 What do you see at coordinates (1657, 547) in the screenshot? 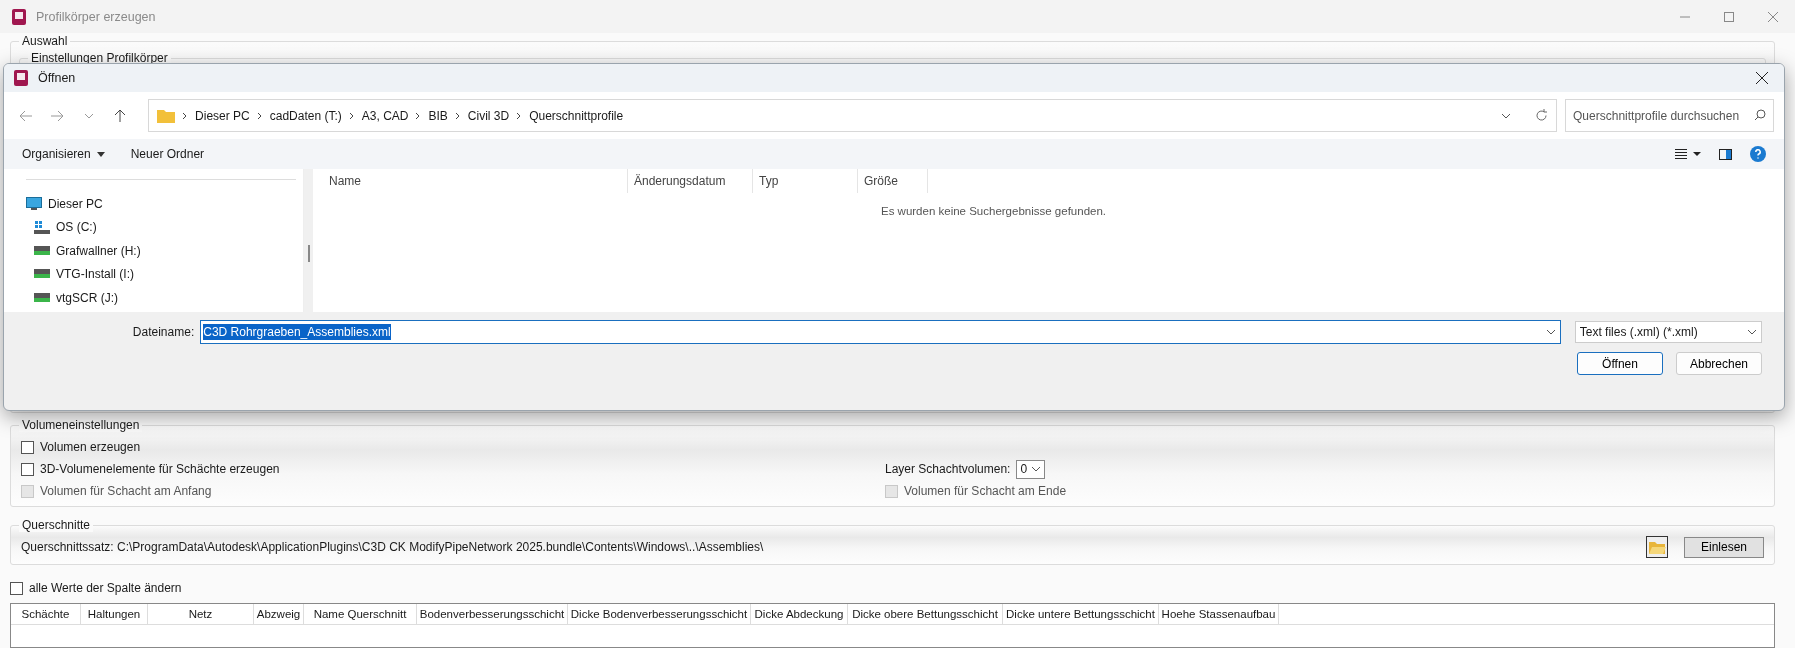
I see `open-folder-button` at bounding box center [1657, 547].